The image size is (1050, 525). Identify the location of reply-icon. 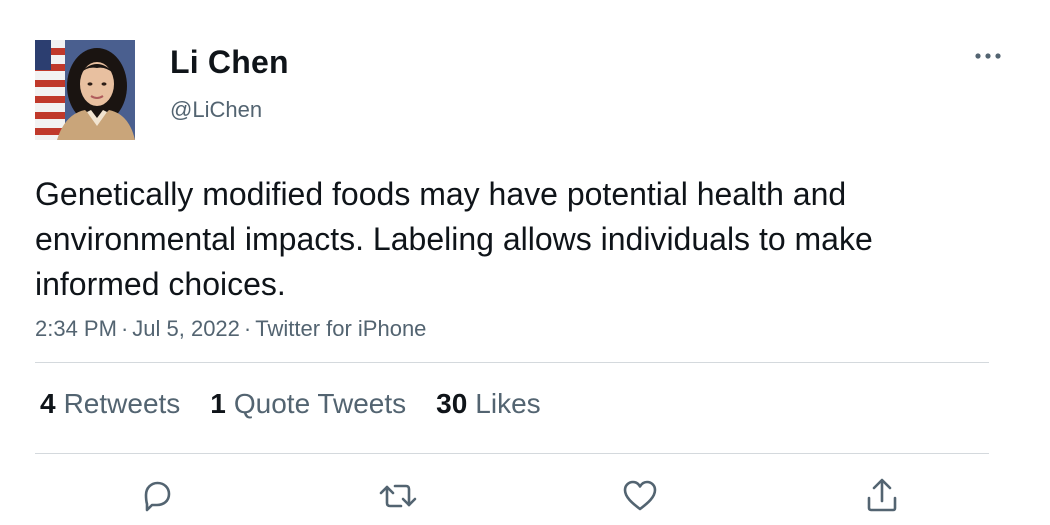
(157, 496).